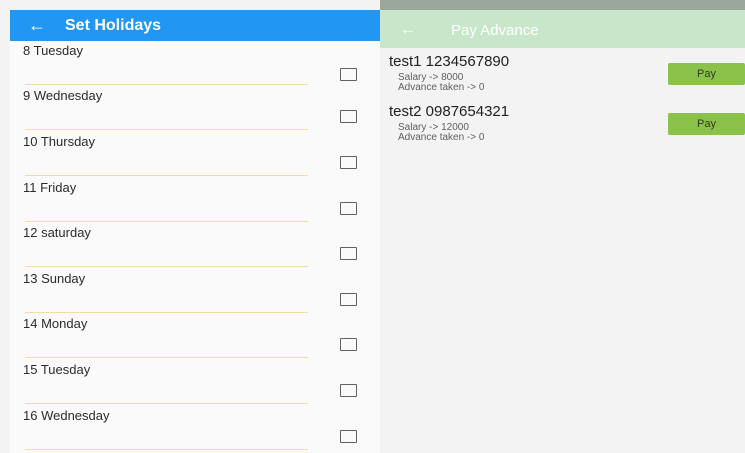 Image resolution: width=745 pixels, height=453 pixels. What do you see at coordinates (195, 200) in the screenshot?
I see `holiday-list-item: 11 Friday` at bounding box center [195, 200].